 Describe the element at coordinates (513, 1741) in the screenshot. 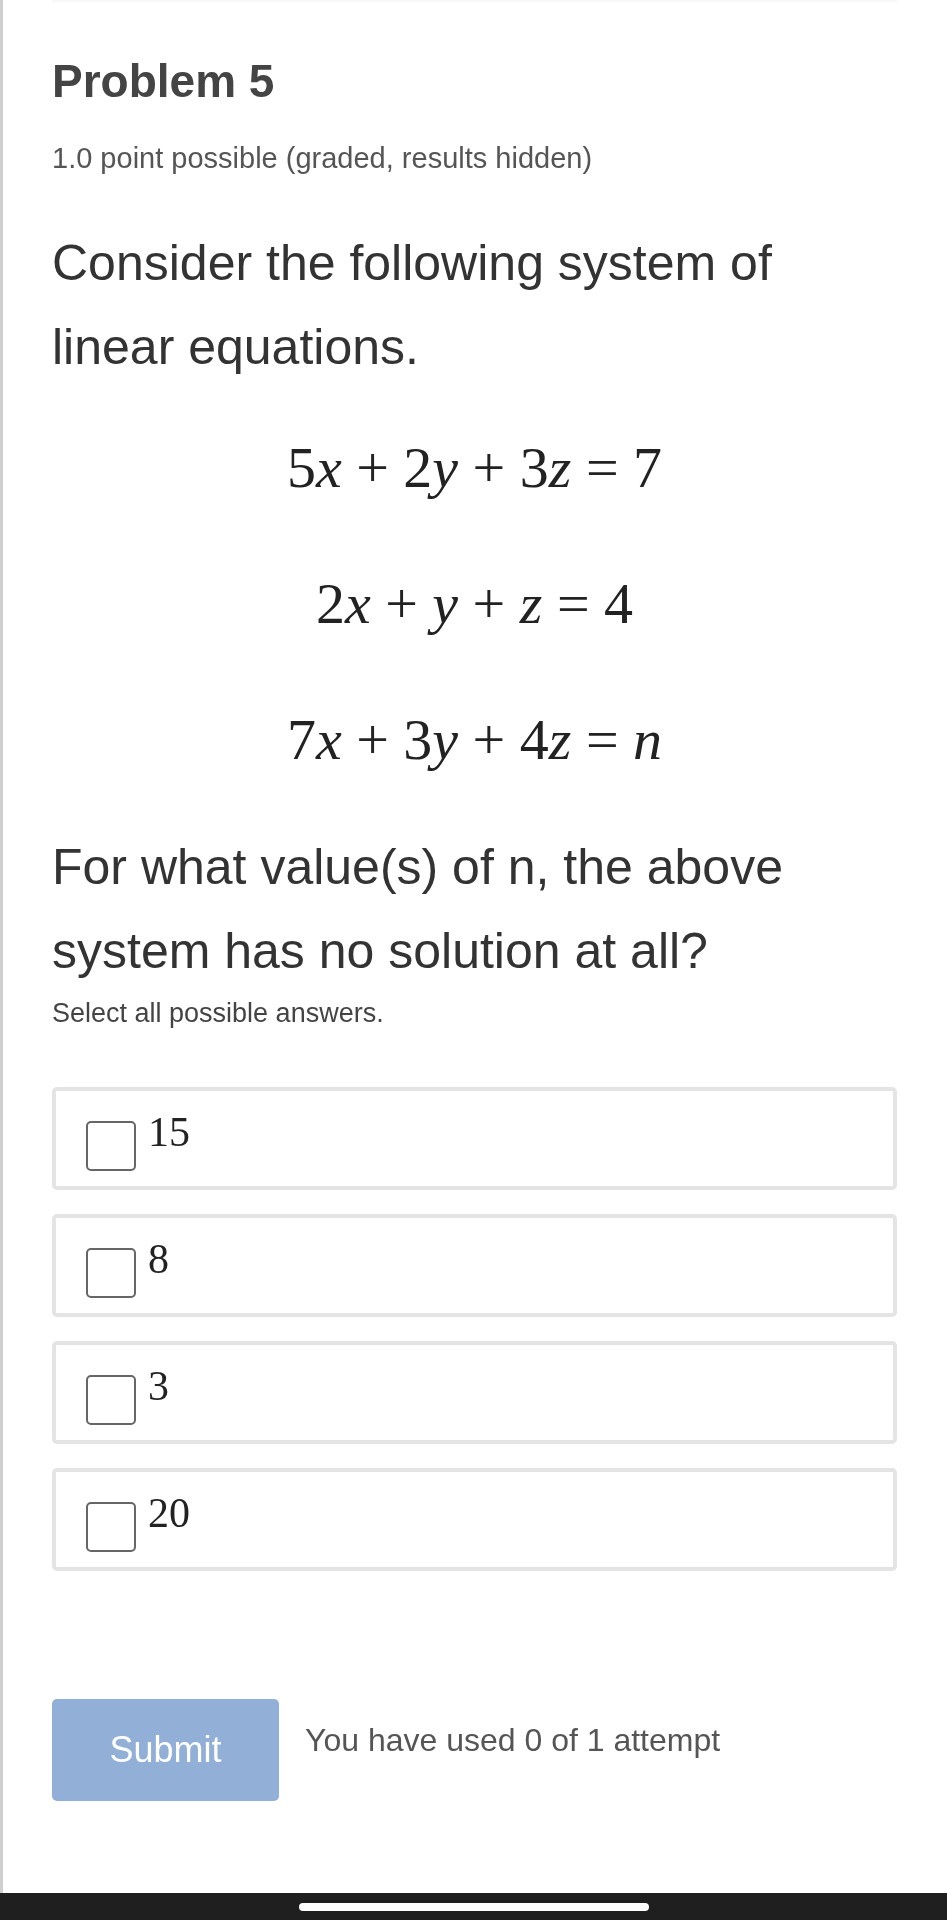

I see `attempts-text: You have used 0 of 1 attempt` at that location.